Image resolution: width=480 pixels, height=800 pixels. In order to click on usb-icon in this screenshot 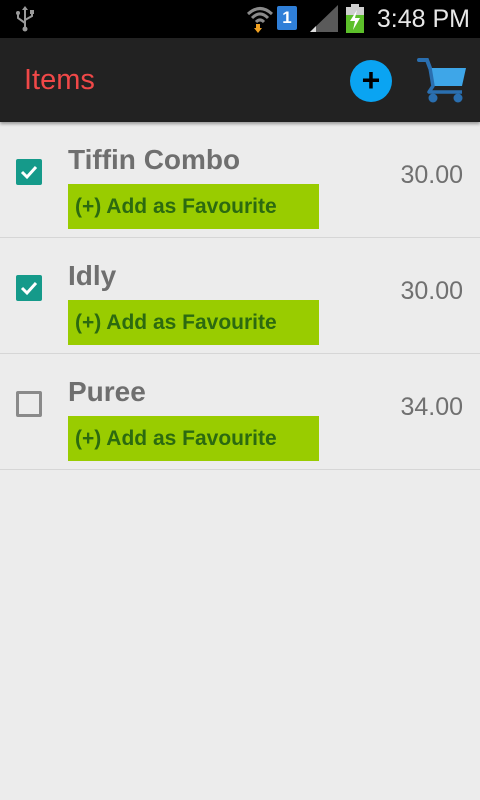, I will do `click(25, 19)`.